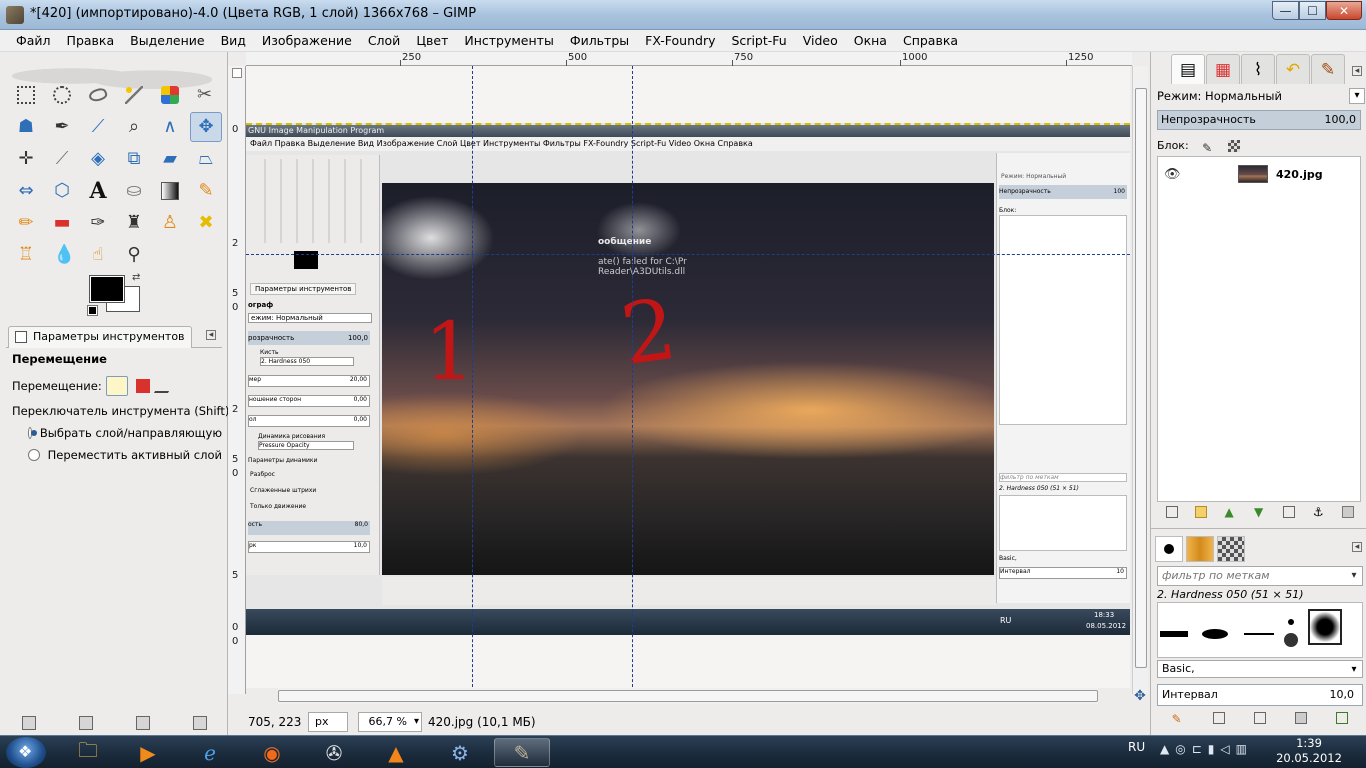  I want to click on radio-move-active-row: Переместить активный слой, so click(117, 455).